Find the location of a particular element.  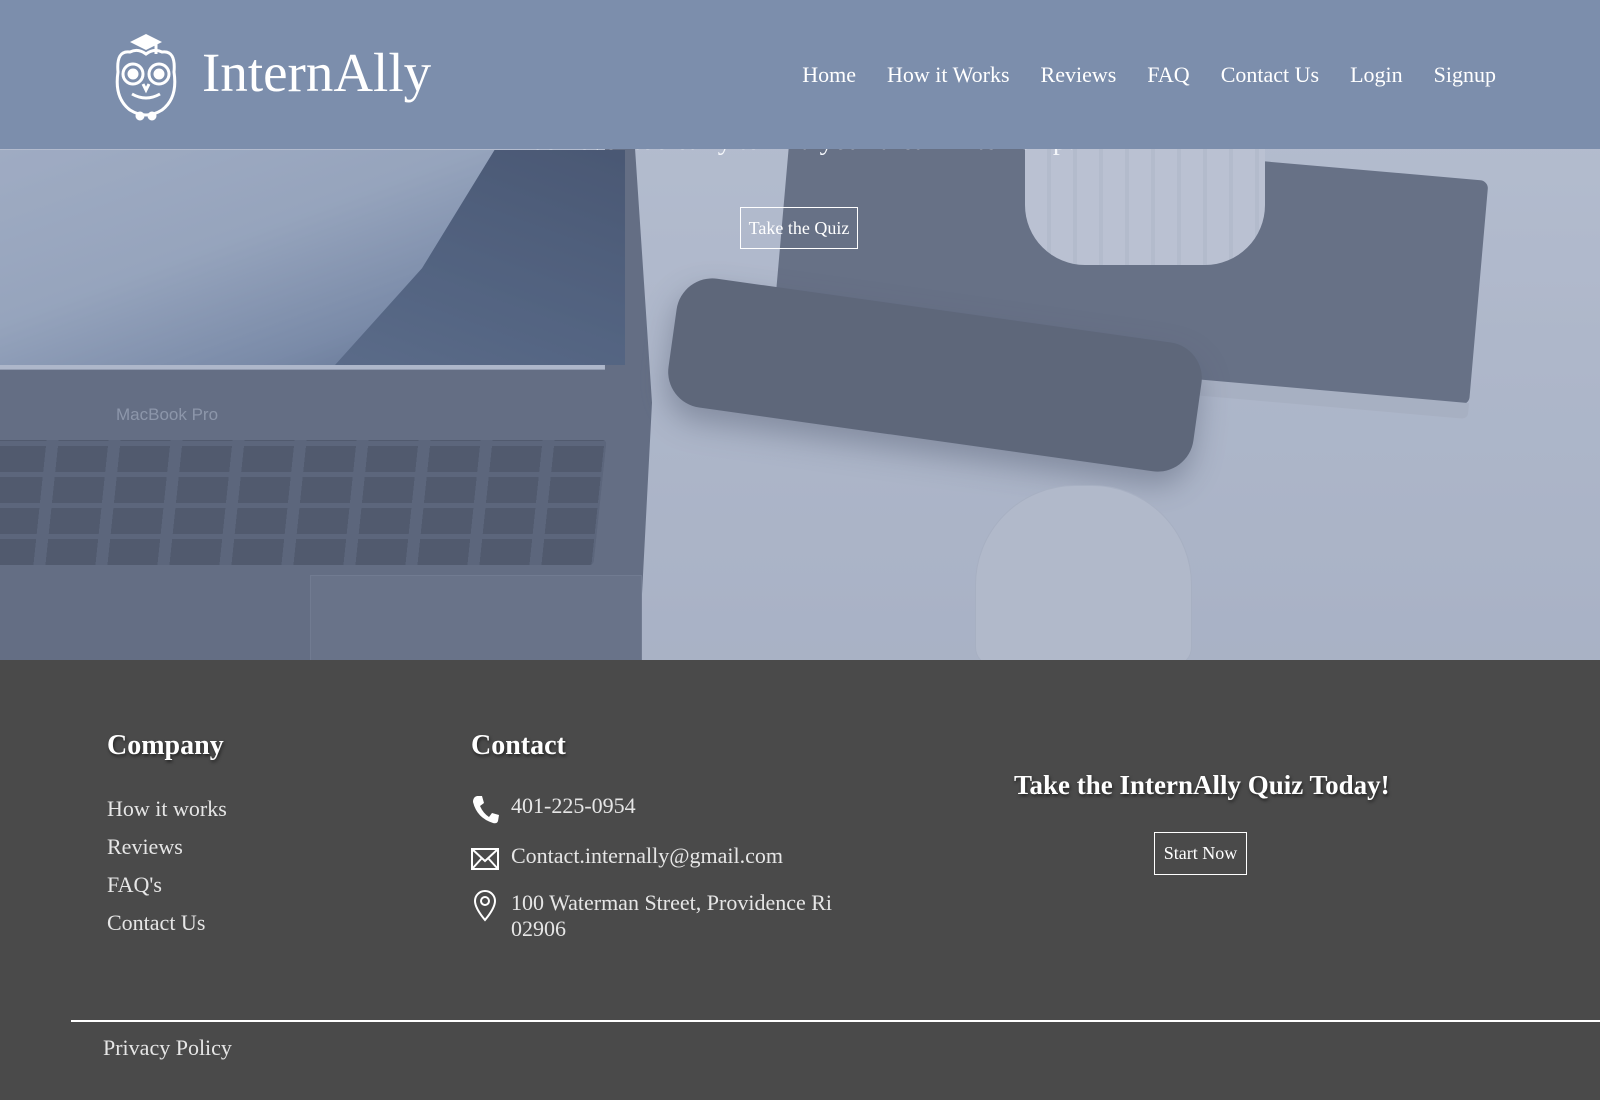

footer-divider is located at coordinates (835, 1021).